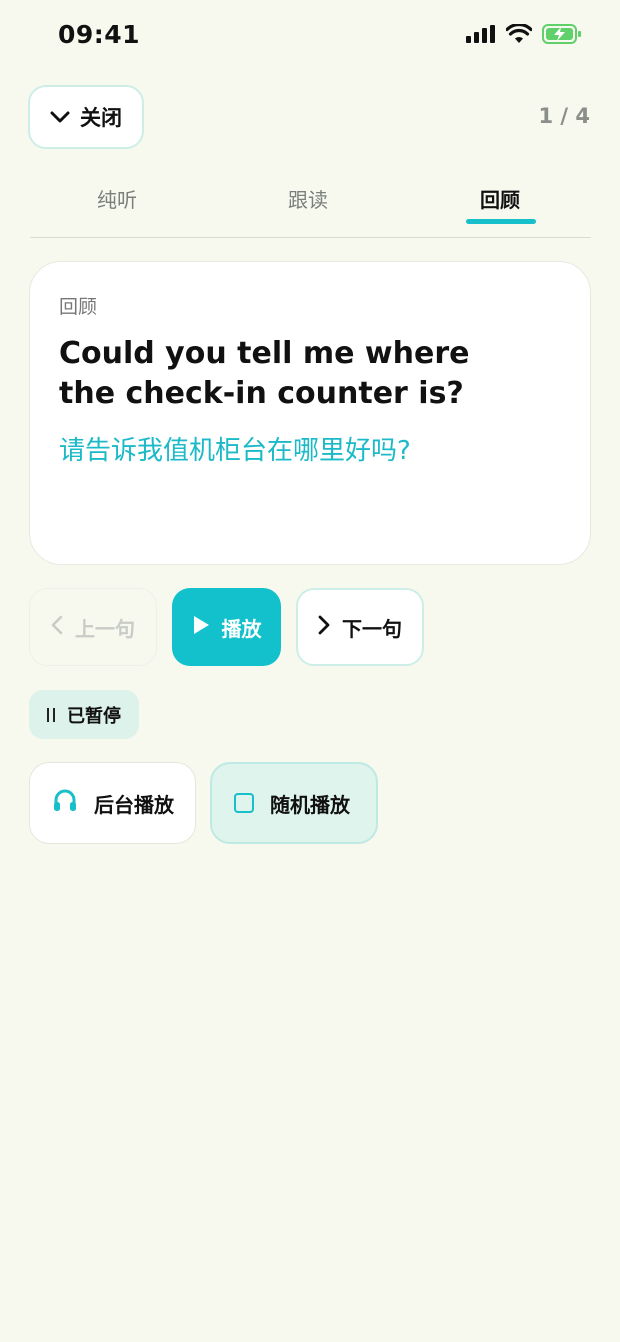  Describe the element at coordinates (201, 627) in the screenshot. I see `play-icon` at that location.